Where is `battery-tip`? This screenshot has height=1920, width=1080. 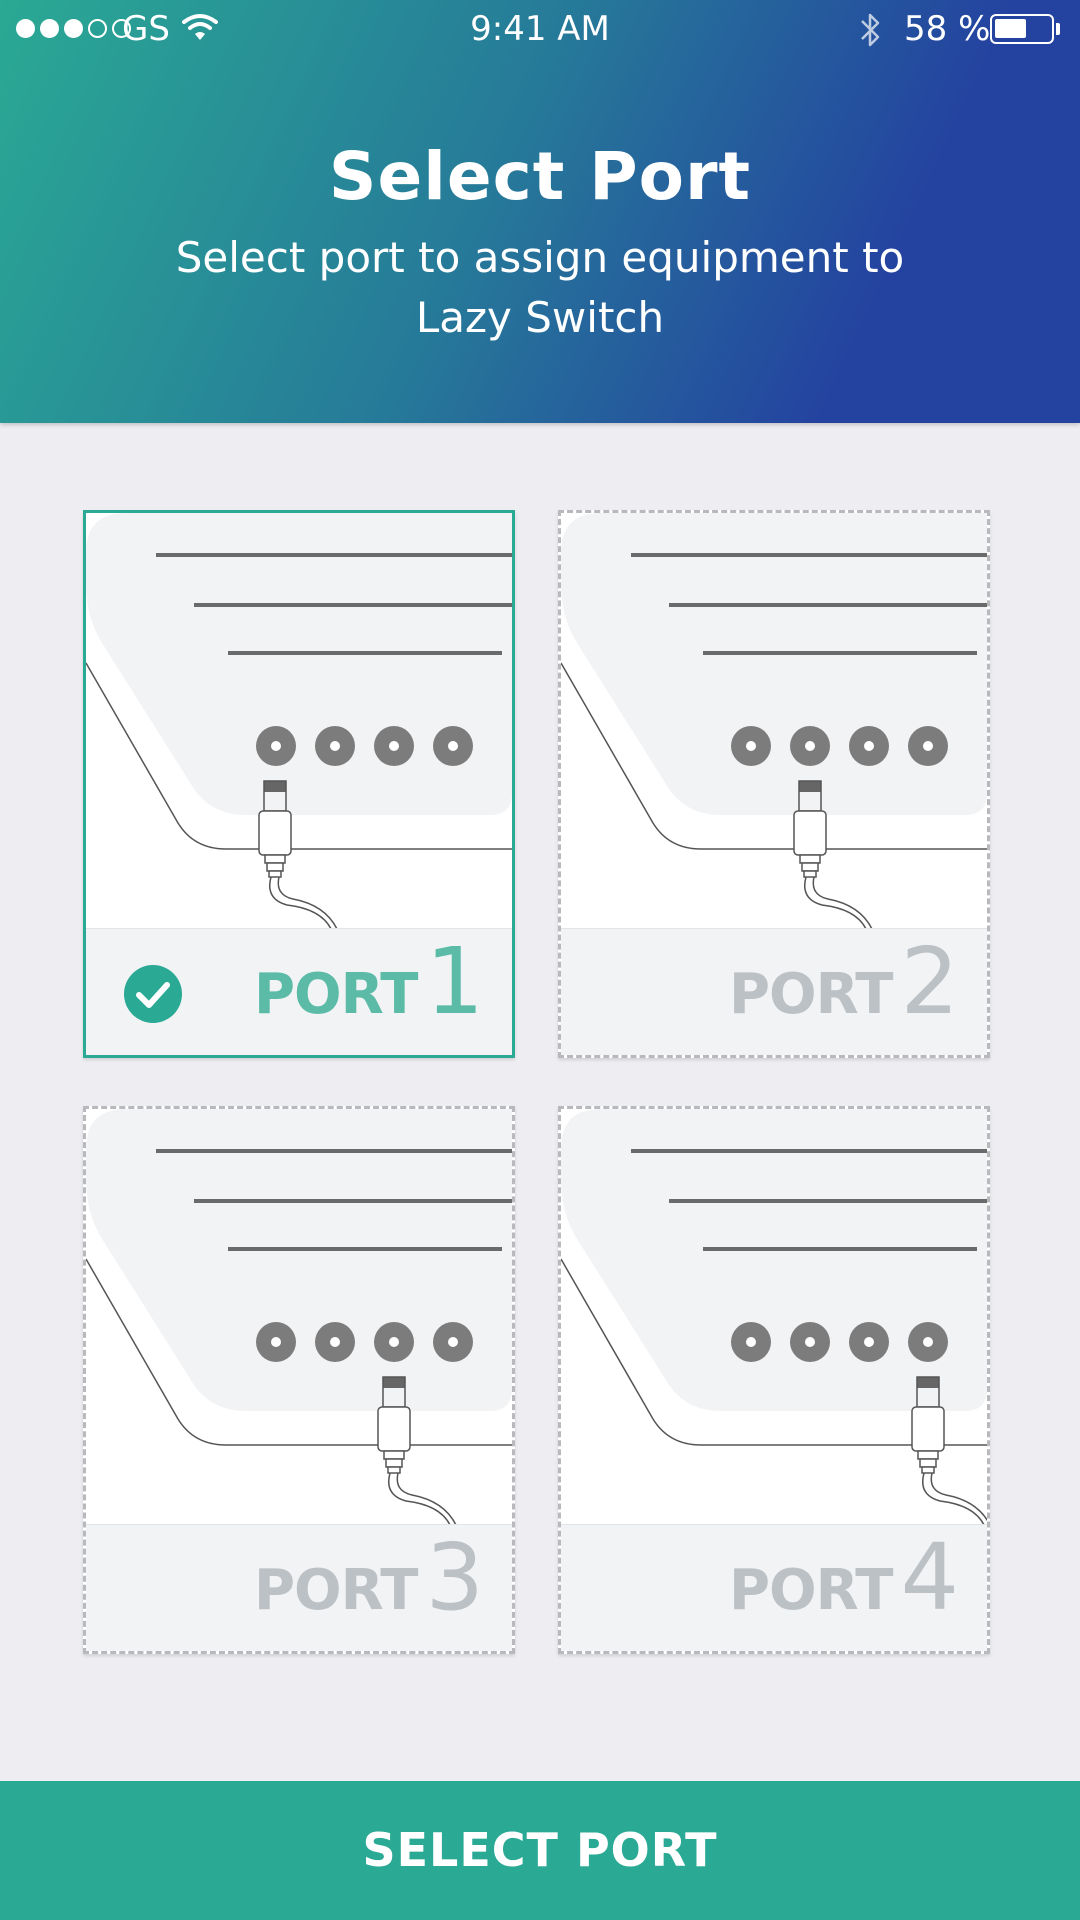
battery-tip is located at coordinates (1058, 29).